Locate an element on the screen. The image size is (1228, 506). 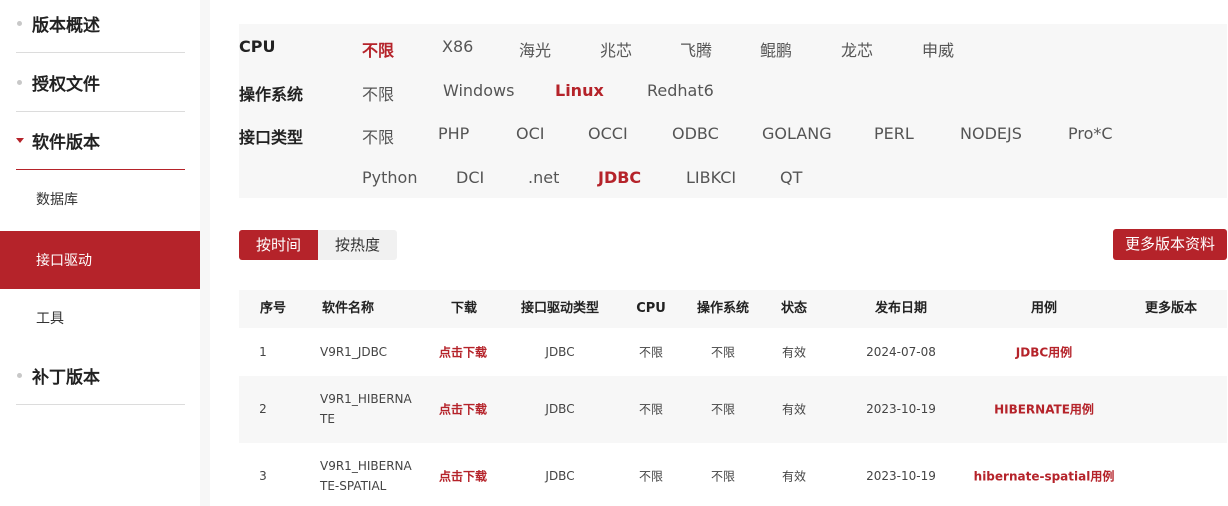
nav-sub-interface-driver: 接口驱动 is located at coordinates (100, 260).